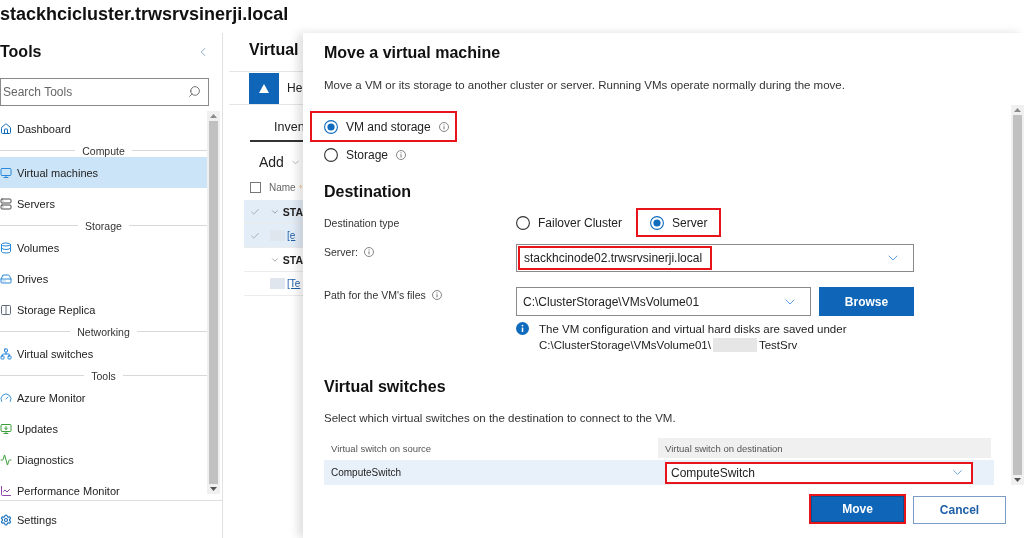 The image size is (1024, 538). What do you see at coordinates (6, 397) in the screenshot?
I see `gauge-icon` at bounding box center [6, 397].